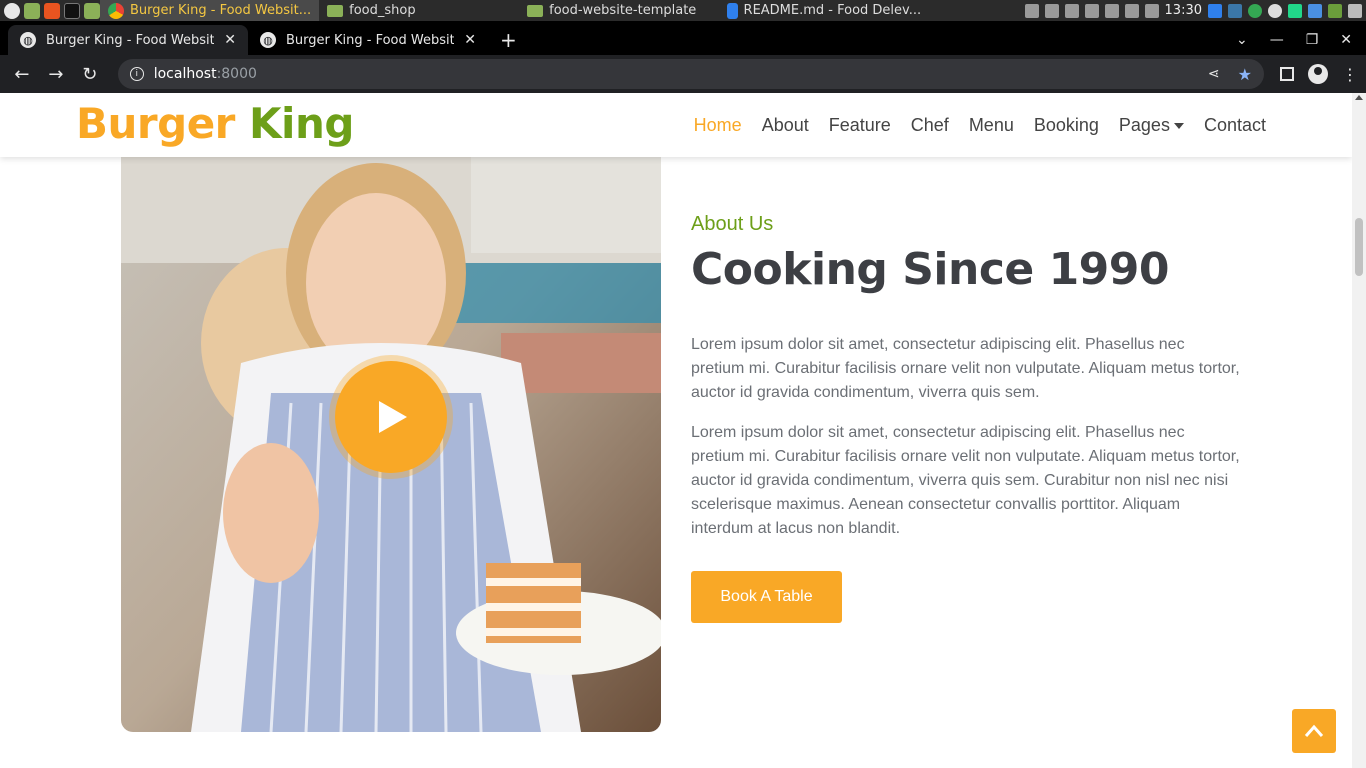 Image resolution: width=1366 pixels, height=768 pixels. Describe the element at coordinates (419, 10) in the screenshot. I see `taskbar-task-folder: food_shop` at that location.